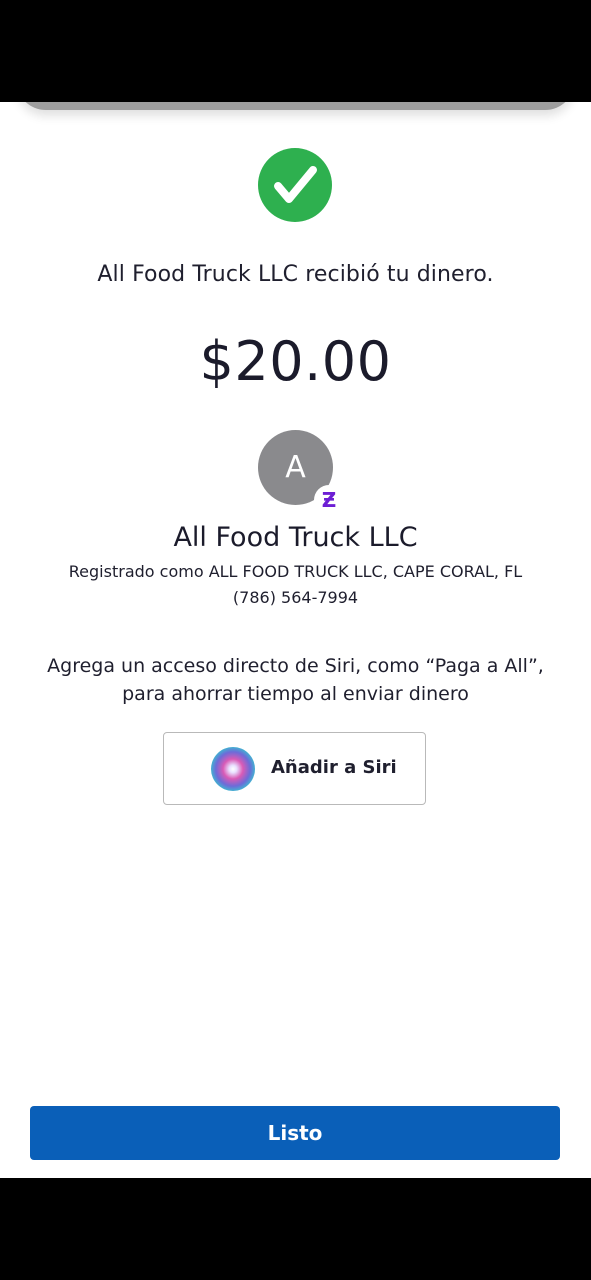 Image resolution: width=591 pixels, height=1280 pixels. What do you see at coordinates (295, 274) in the screenshot?
I see `confirmation-message: All Food Truck LLC recibió tu dinero.` at bounding box center [295, 274].